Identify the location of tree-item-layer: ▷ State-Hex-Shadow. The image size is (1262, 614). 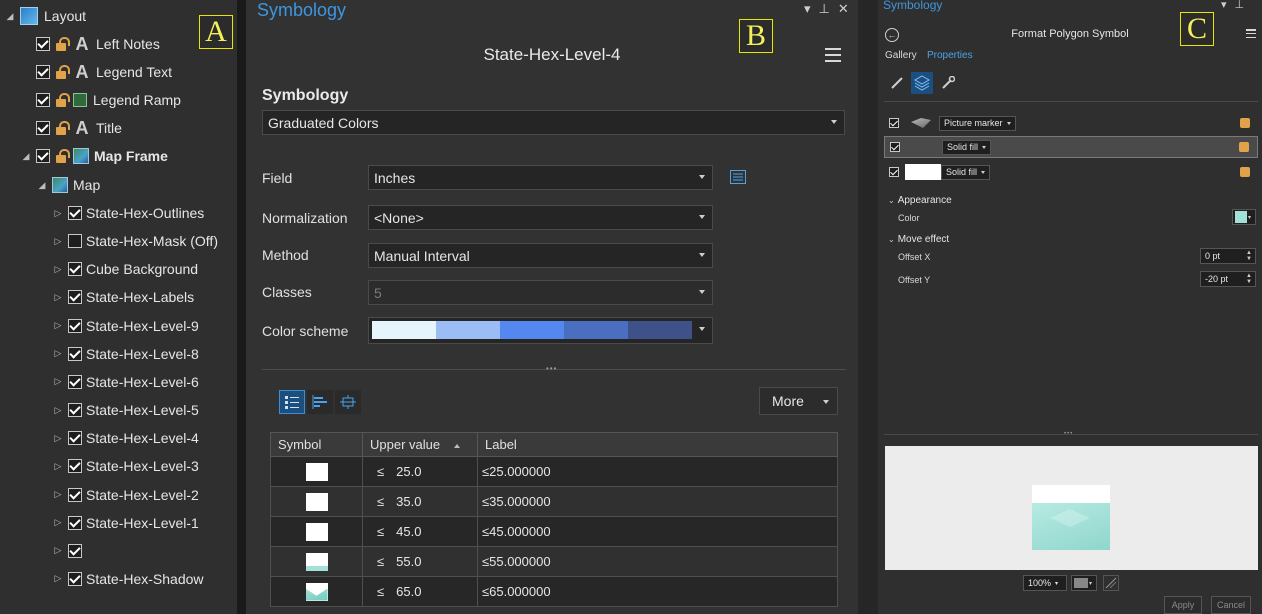
(128, 579).